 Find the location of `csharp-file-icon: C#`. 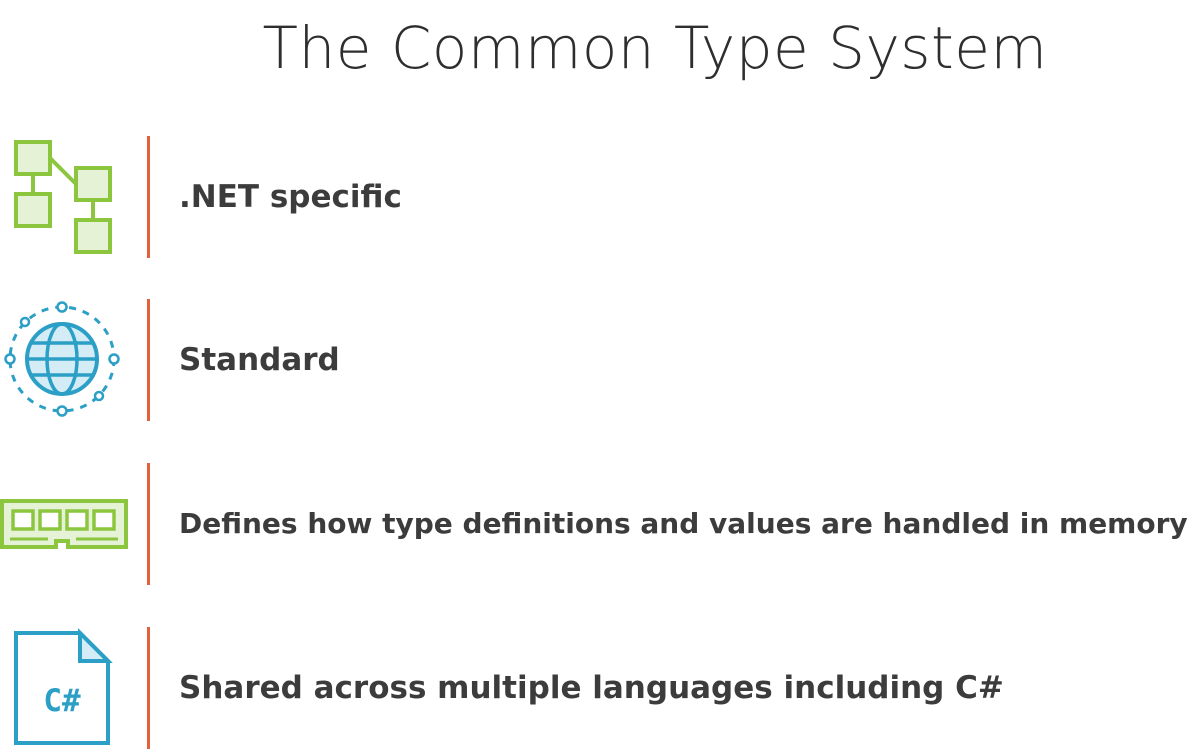

csharp-file-icon: C# is located at coordinates (65, 689).